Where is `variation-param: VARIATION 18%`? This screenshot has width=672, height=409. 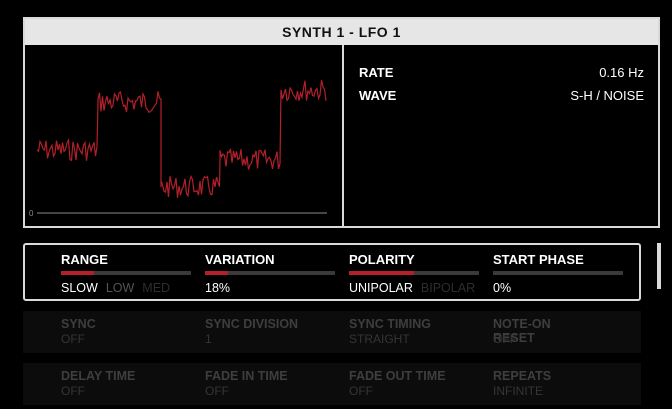
variation-param: VARIATION 18% is located at coordinates (263, 272).